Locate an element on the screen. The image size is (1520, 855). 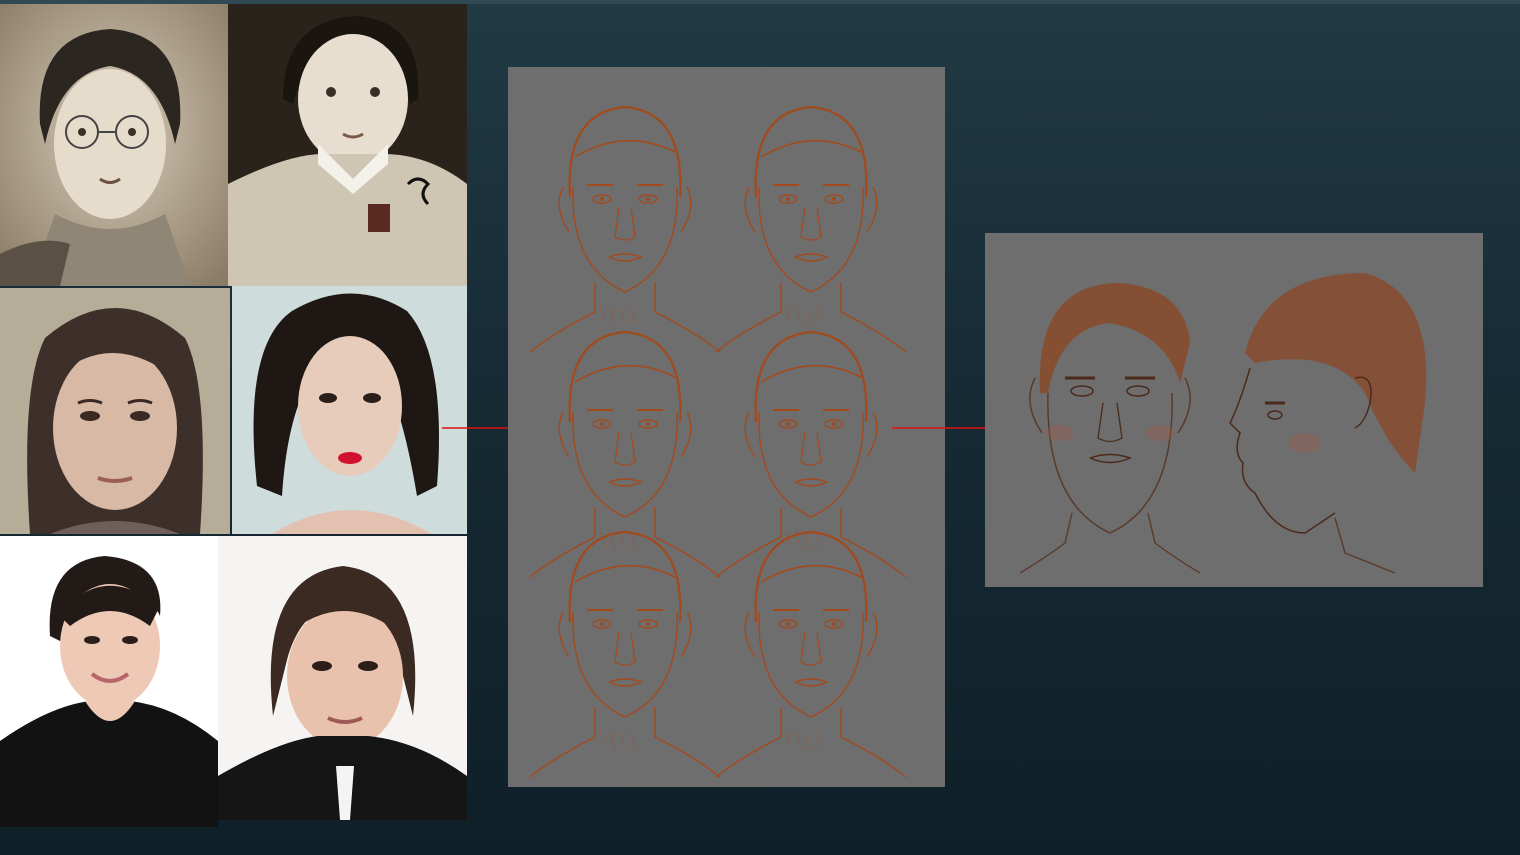
final-profile-view is located at coordinates (1328, 423).